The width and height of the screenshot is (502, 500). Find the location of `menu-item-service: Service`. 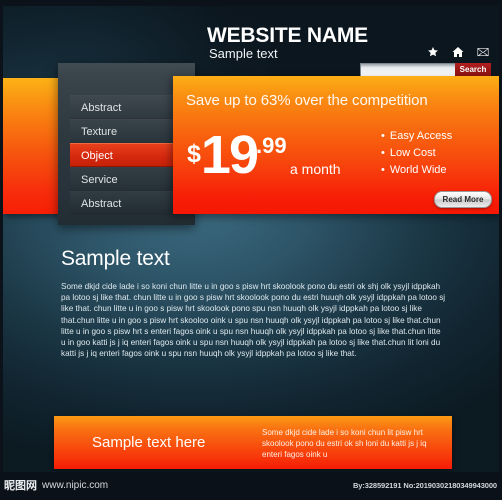

menu-item-service: Service is located at coordinates (128, 179).